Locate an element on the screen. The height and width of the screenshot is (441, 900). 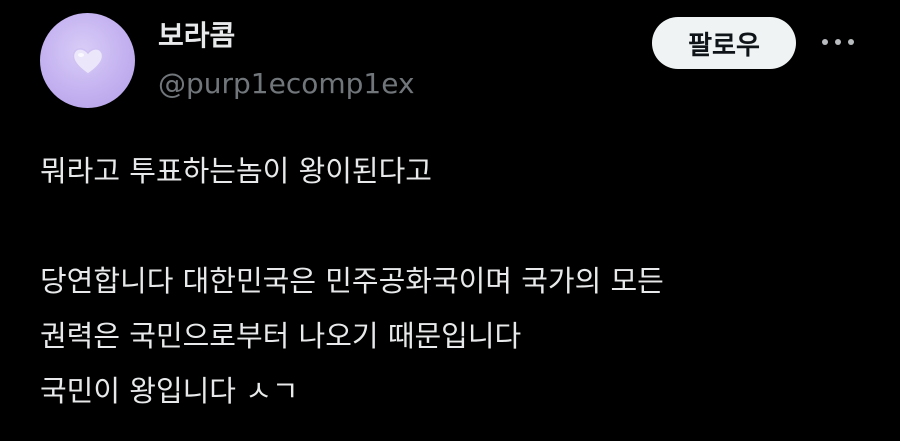
user-handle: @purp1ecomp1ex is located at coordinates (286, 84).